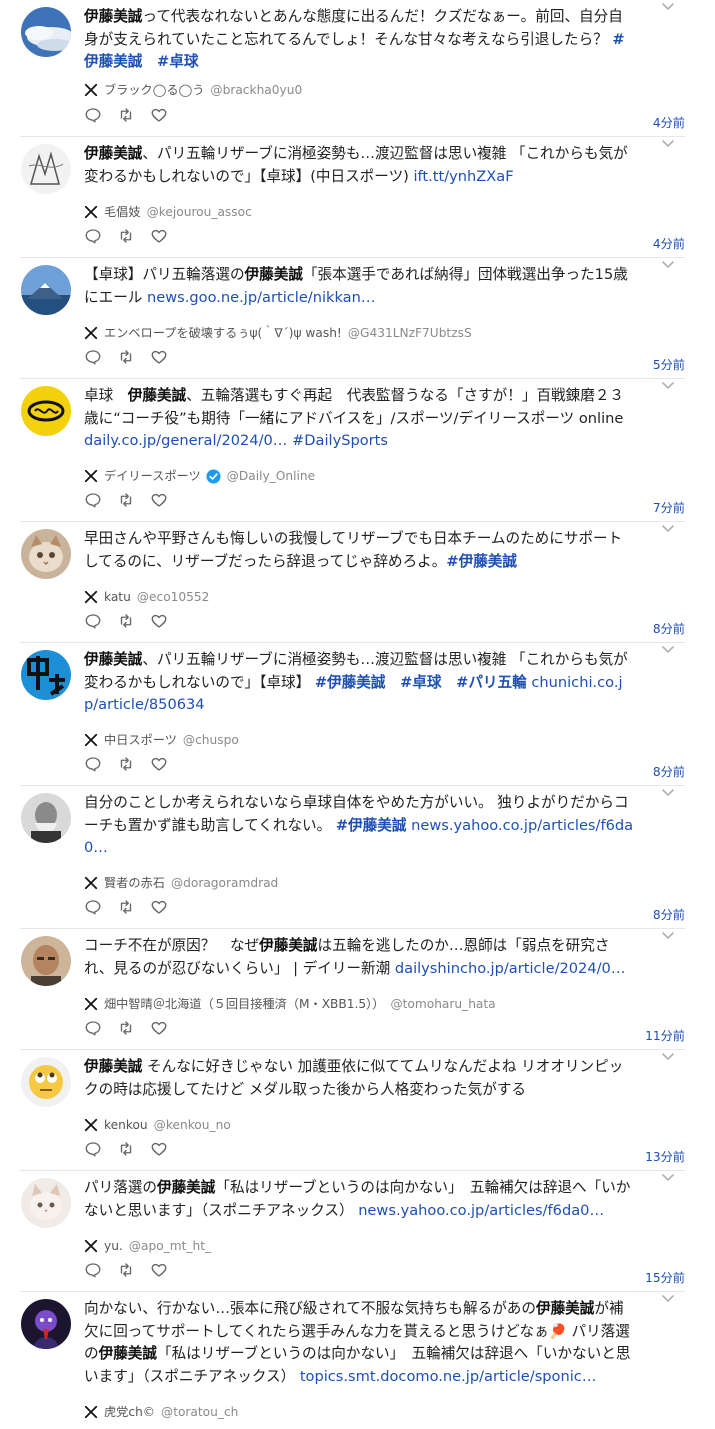  Describe the element at coordinates (256, 90) in the screenshot. I see `author-handle: @brackha0yu0` at that location.